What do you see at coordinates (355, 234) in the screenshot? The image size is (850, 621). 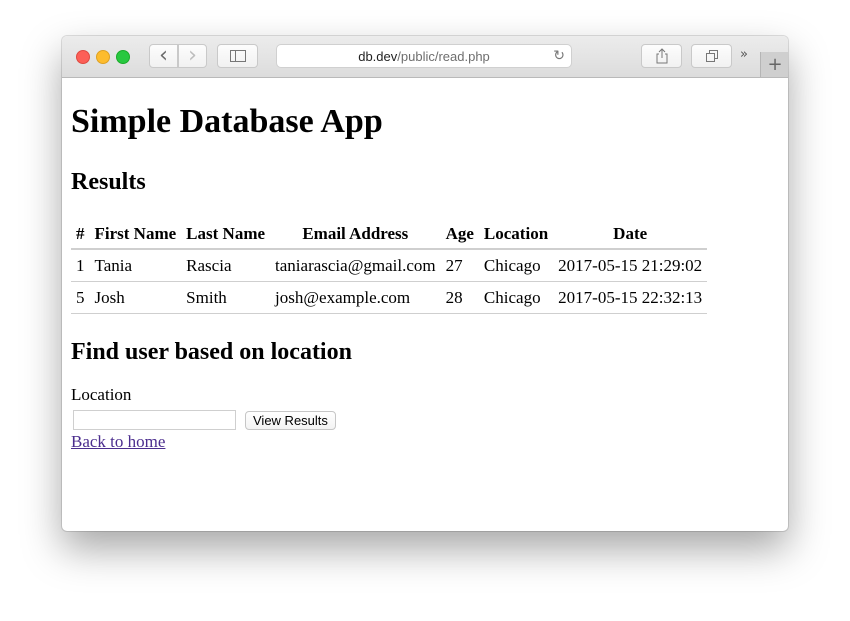 I see `header-email: Email Address` at bounding box center [355, 234].